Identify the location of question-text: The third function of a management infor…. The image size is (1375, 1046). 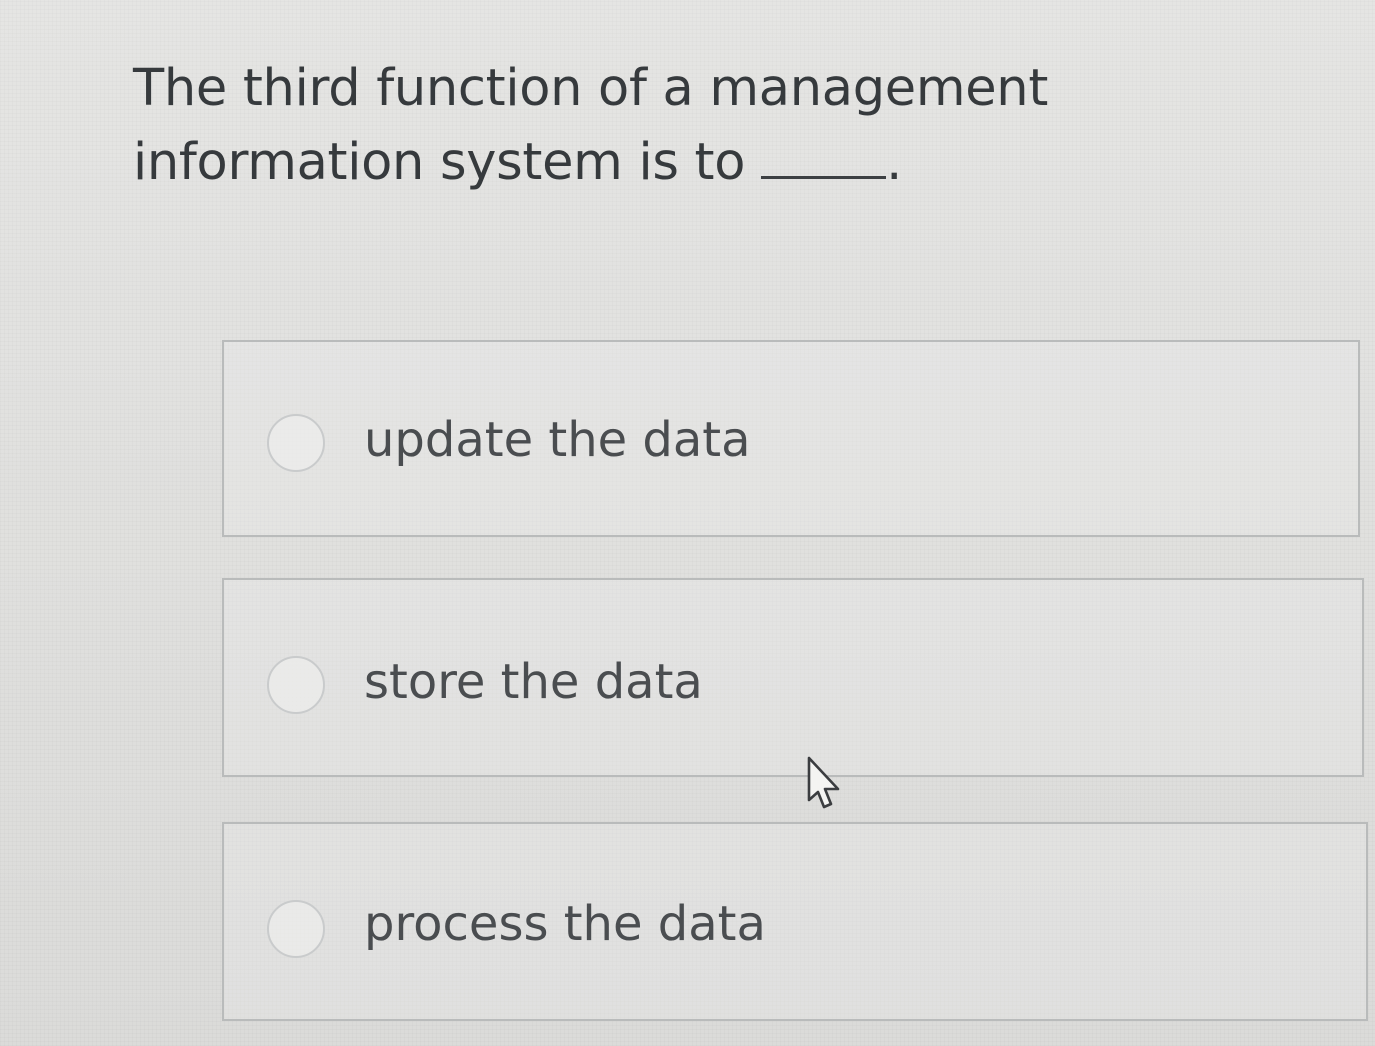
(591, 125).